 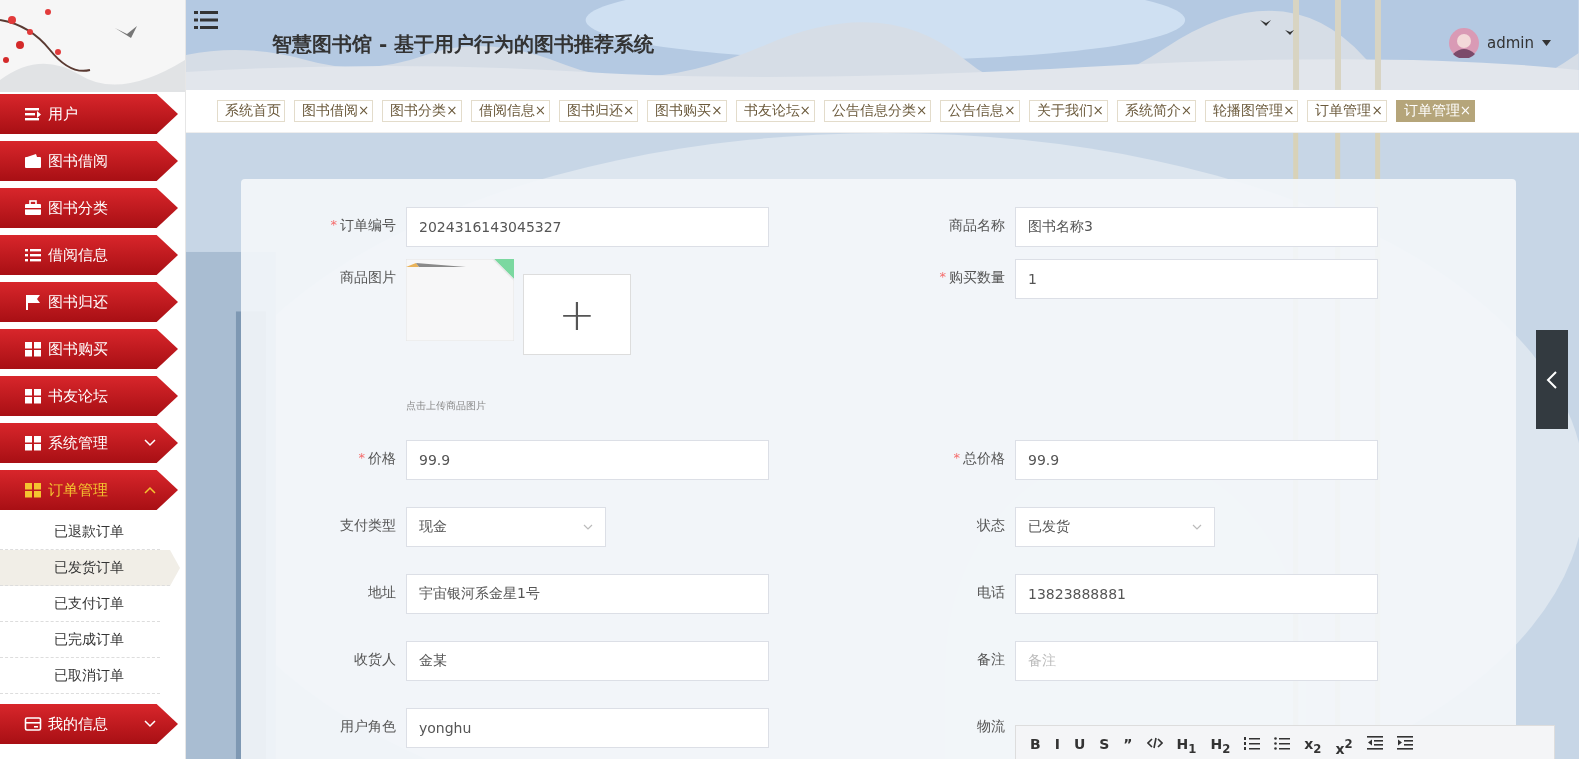 What do you see at coordinates (510, 111) in the screenshot?
I see `tab: 借阅信息×` at bounding box center [510, 111].